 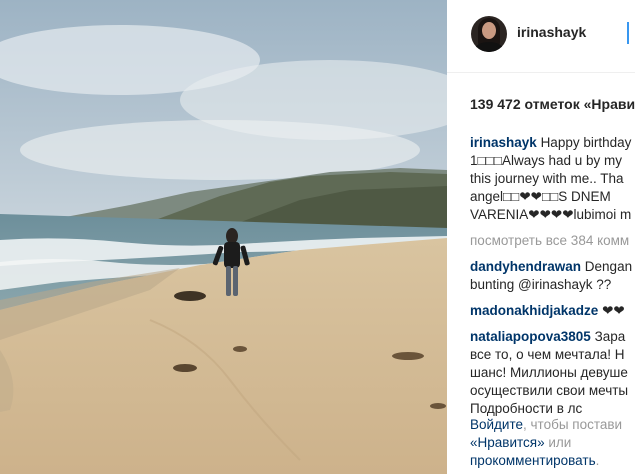 I want to click on caption-line: VARENIA❤❤❤❤lubimoi m, so click(x=551, y=214).